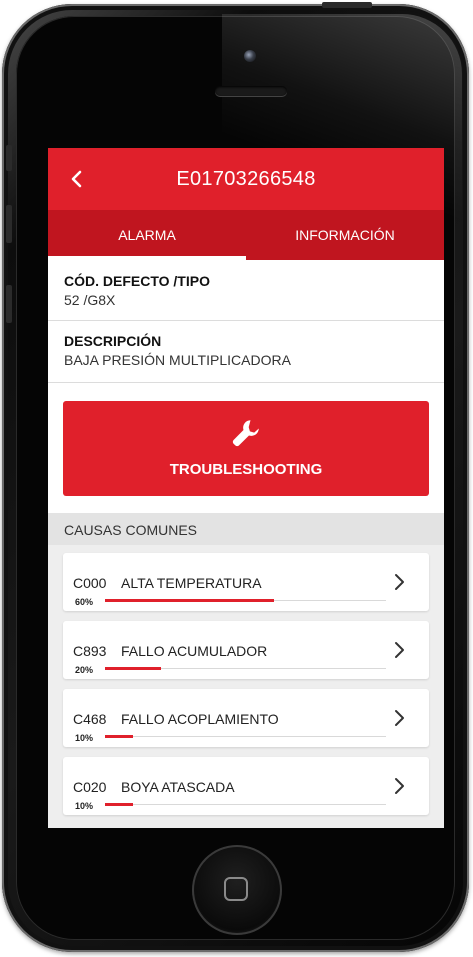 The width and height of the screenshot is (473, 957). What do you see at coordinates (194, 651) in the screenshot?
I see `cause-name: FALLO ACUMULADOR` at bounding box center [194, 651].